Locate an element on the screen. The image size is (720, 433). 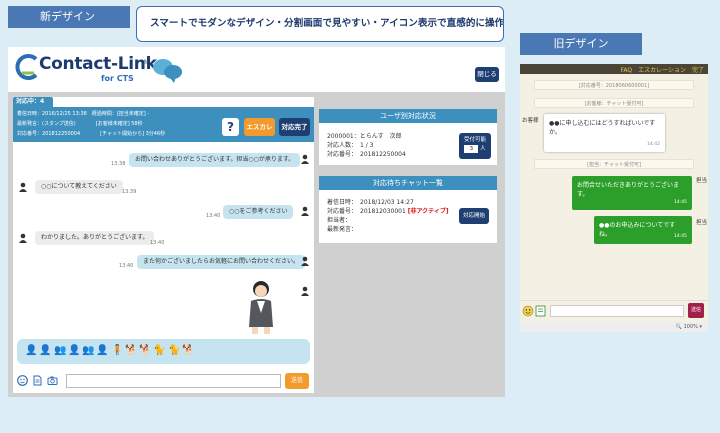
complete-button: 対応完了 is located at coordinates (294, 127).